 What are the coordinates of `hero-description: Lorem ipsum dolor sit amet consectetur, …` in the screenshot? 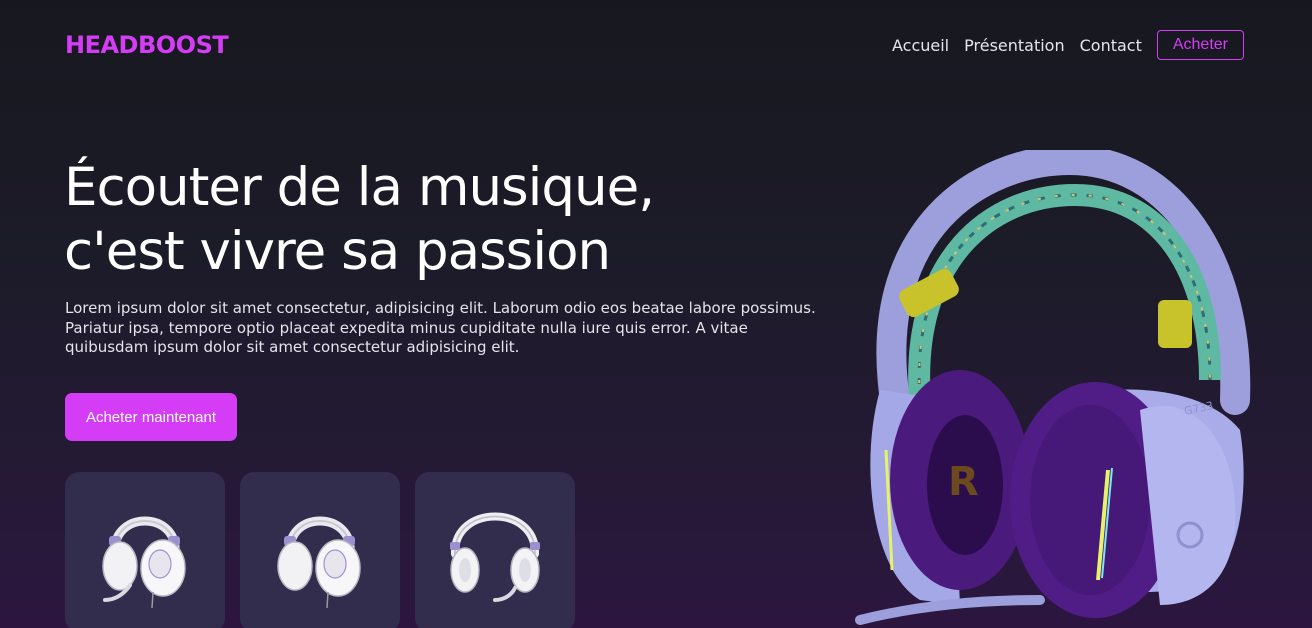 It's located at (440, 327).